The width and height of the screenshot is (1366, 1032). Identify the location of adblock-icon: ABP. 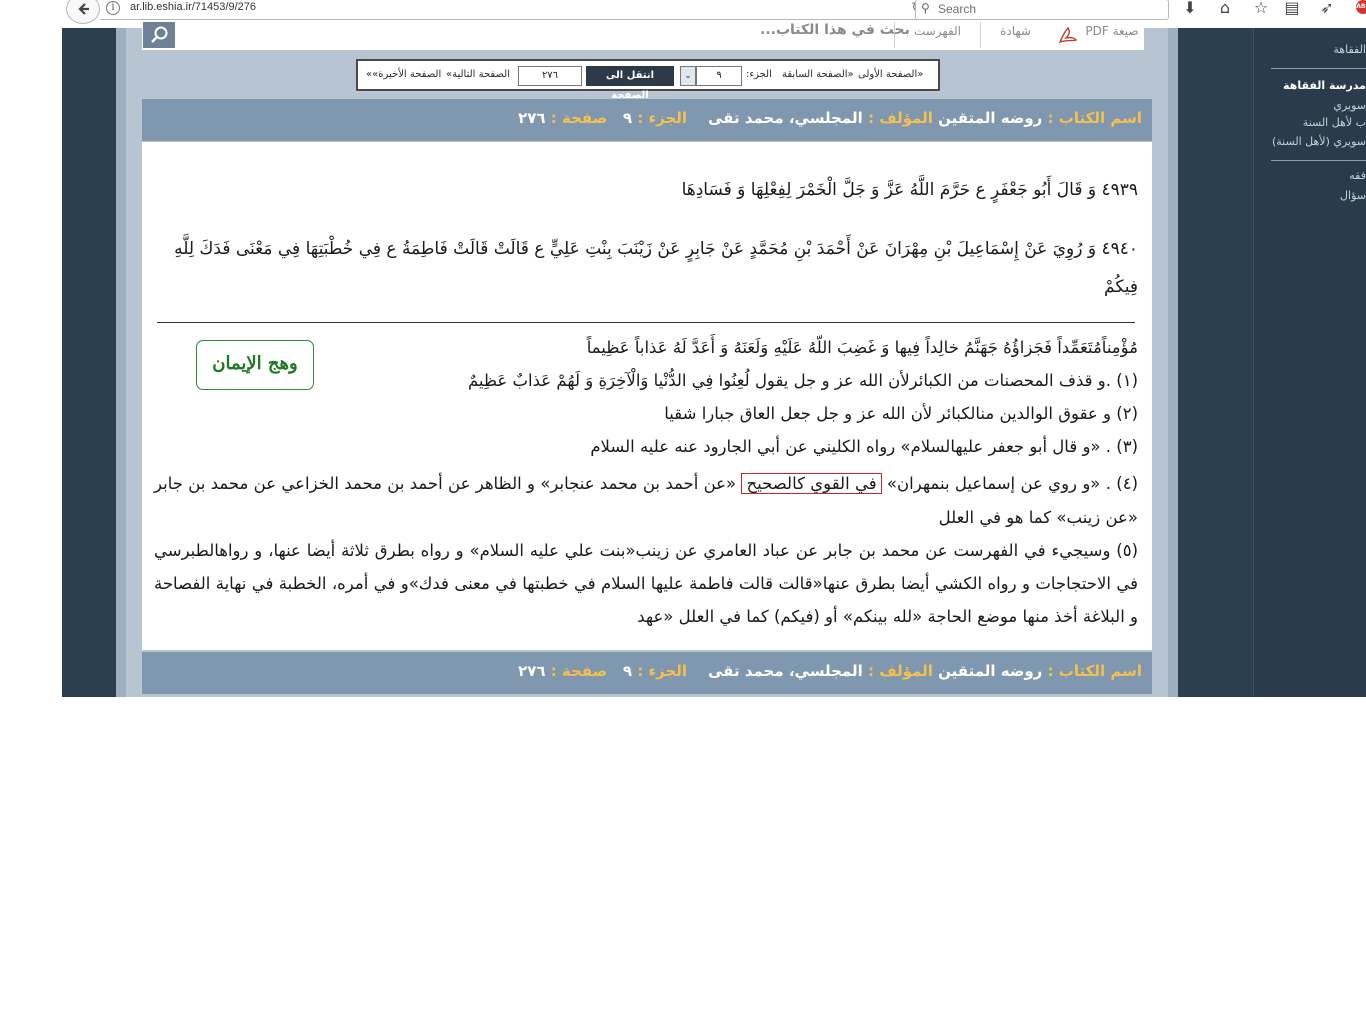
(1361, 7).